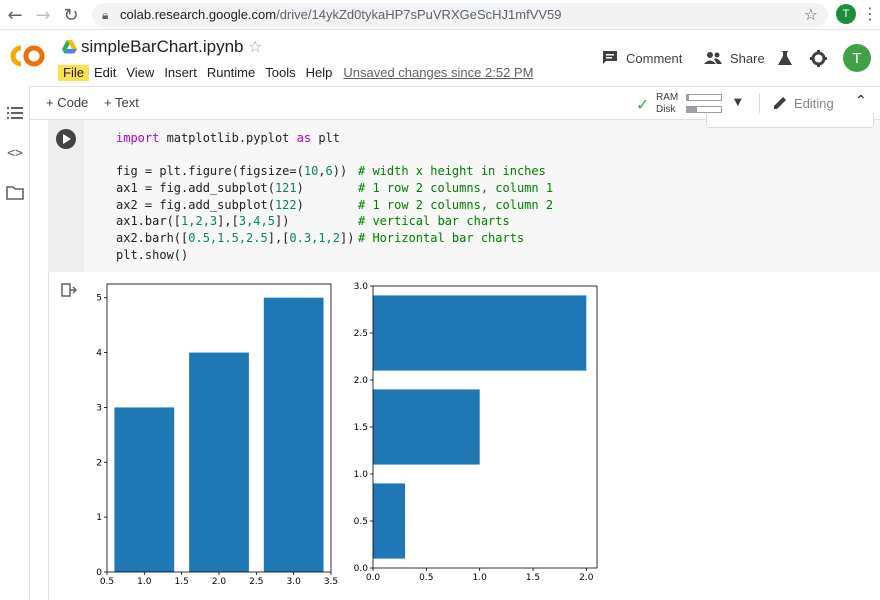 This screenshot has width=880, height=600. I want to click on comment-button: Comment, so click(642, 58).